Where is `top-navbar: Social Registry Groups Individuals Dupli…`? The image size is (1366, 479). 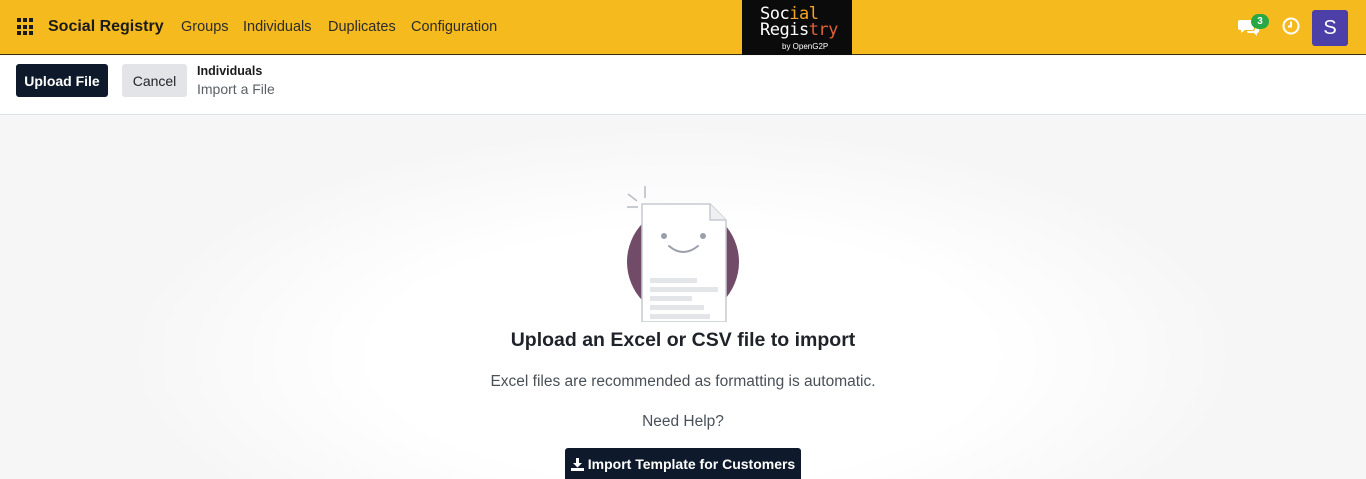
top-navbar: Social Registry Groups Individuals Dupli… is located at coordinates (683, 27).